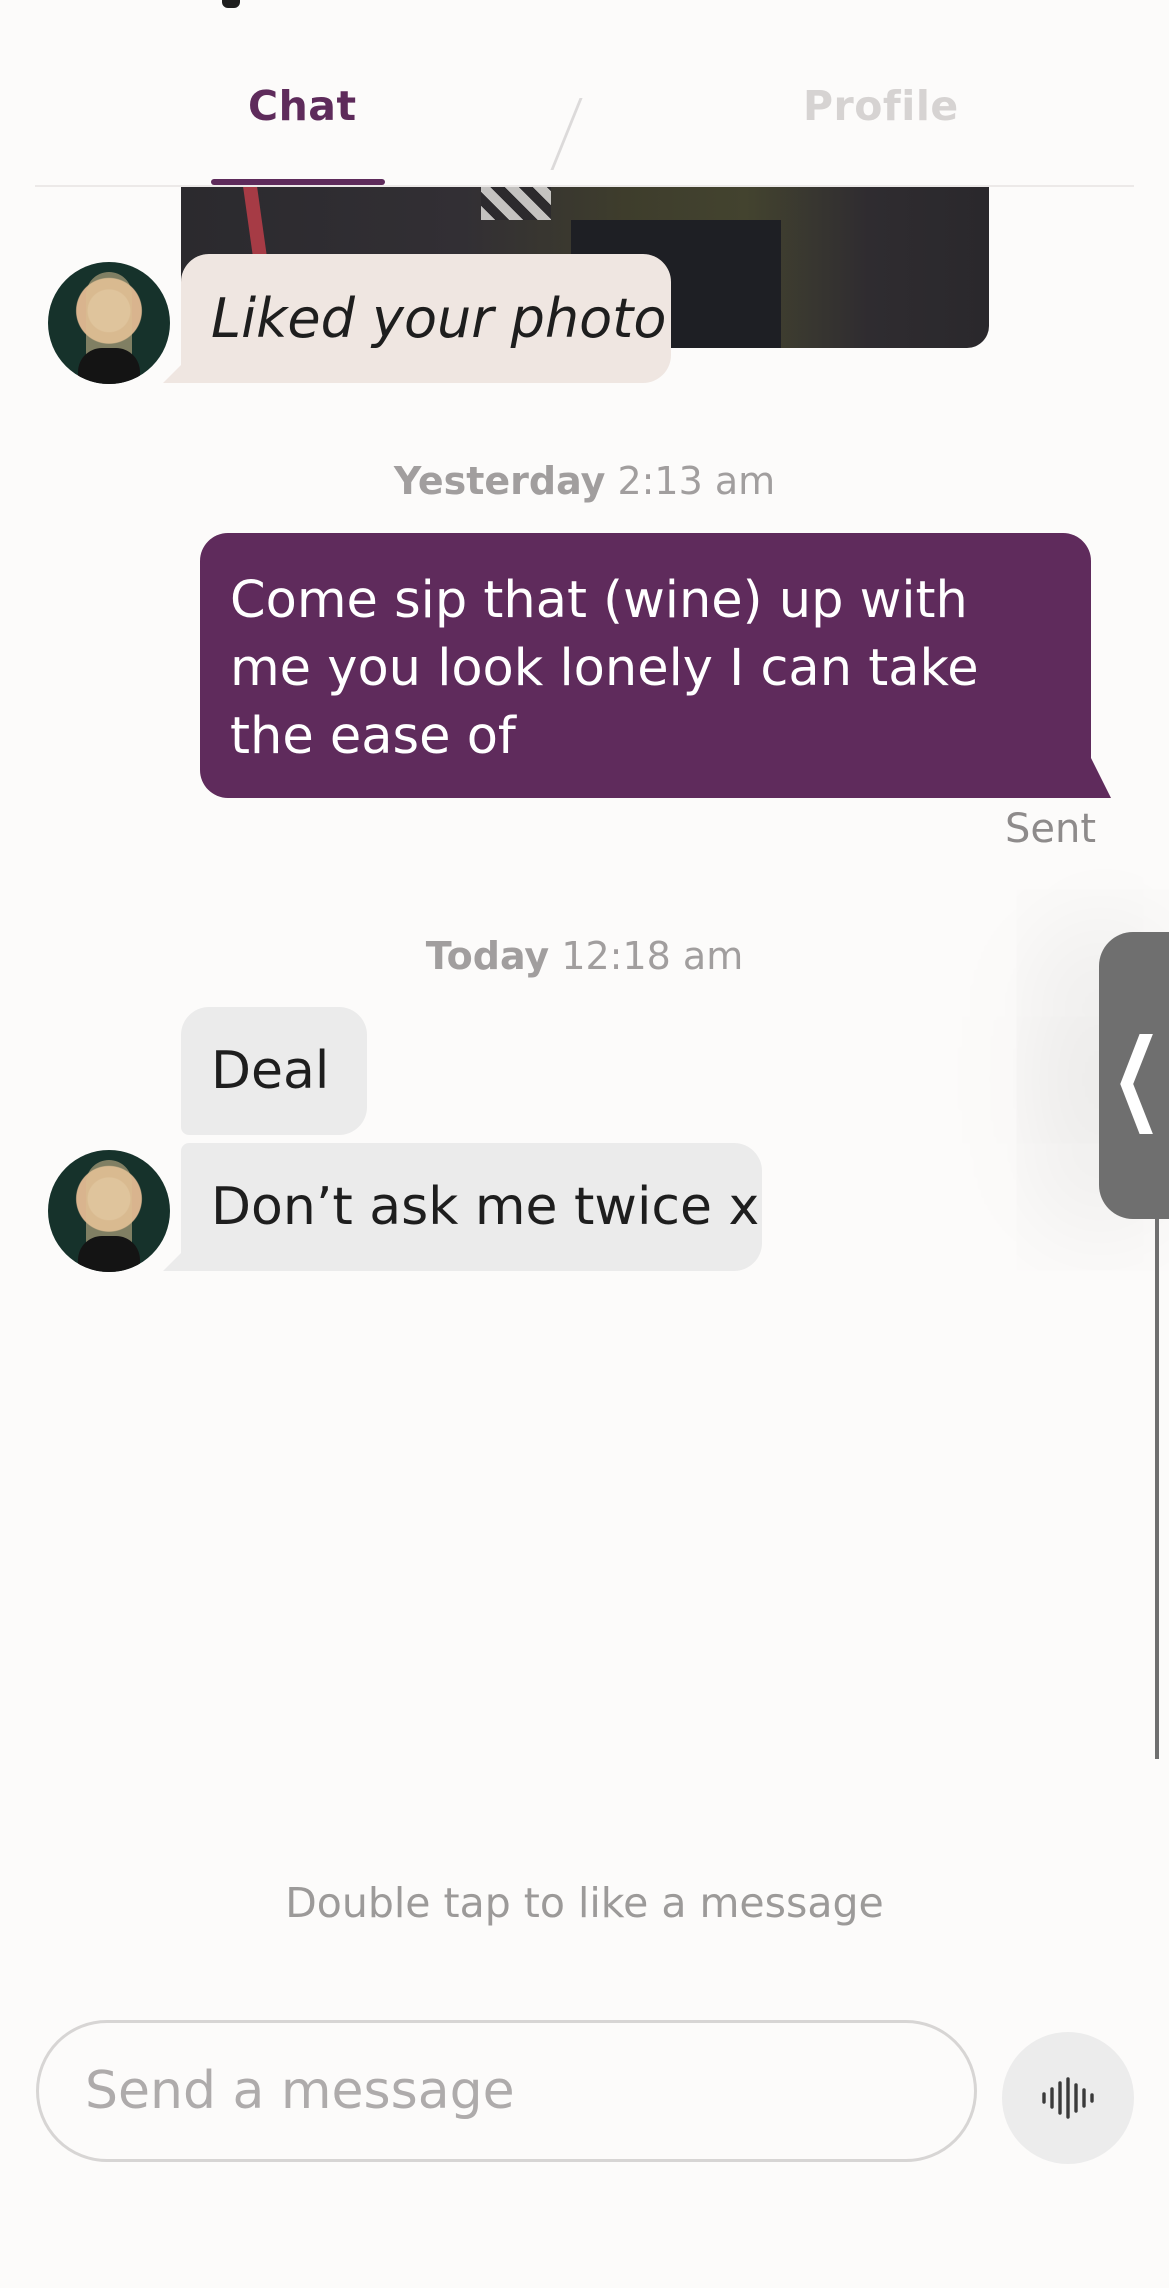 The width and height of the screenshot is (1169, 2288). Describe the element at coordinates (1051, 829) in the screenshot. I see `sent-status: Sent` at that location.